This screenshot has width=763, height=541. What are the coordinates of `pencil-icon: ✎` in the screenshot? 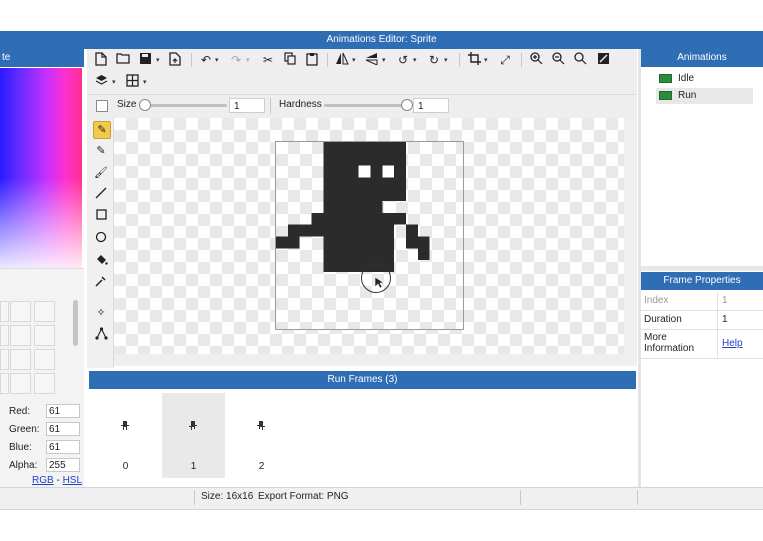 It's located at (101, 151).